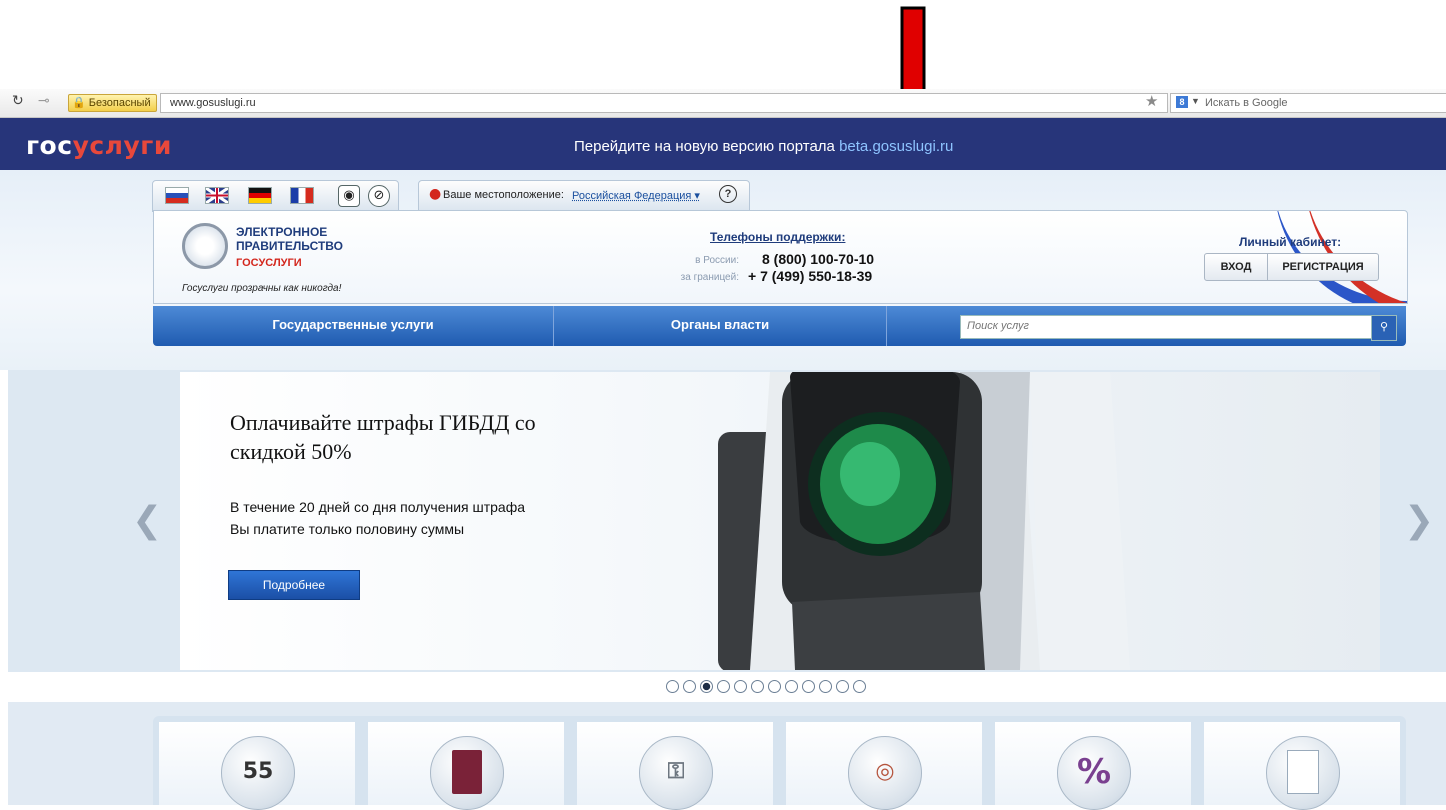 The height and width of the screenshot is (810, 1446). I want to click on key-icon: ⊸, so click(44, 101).